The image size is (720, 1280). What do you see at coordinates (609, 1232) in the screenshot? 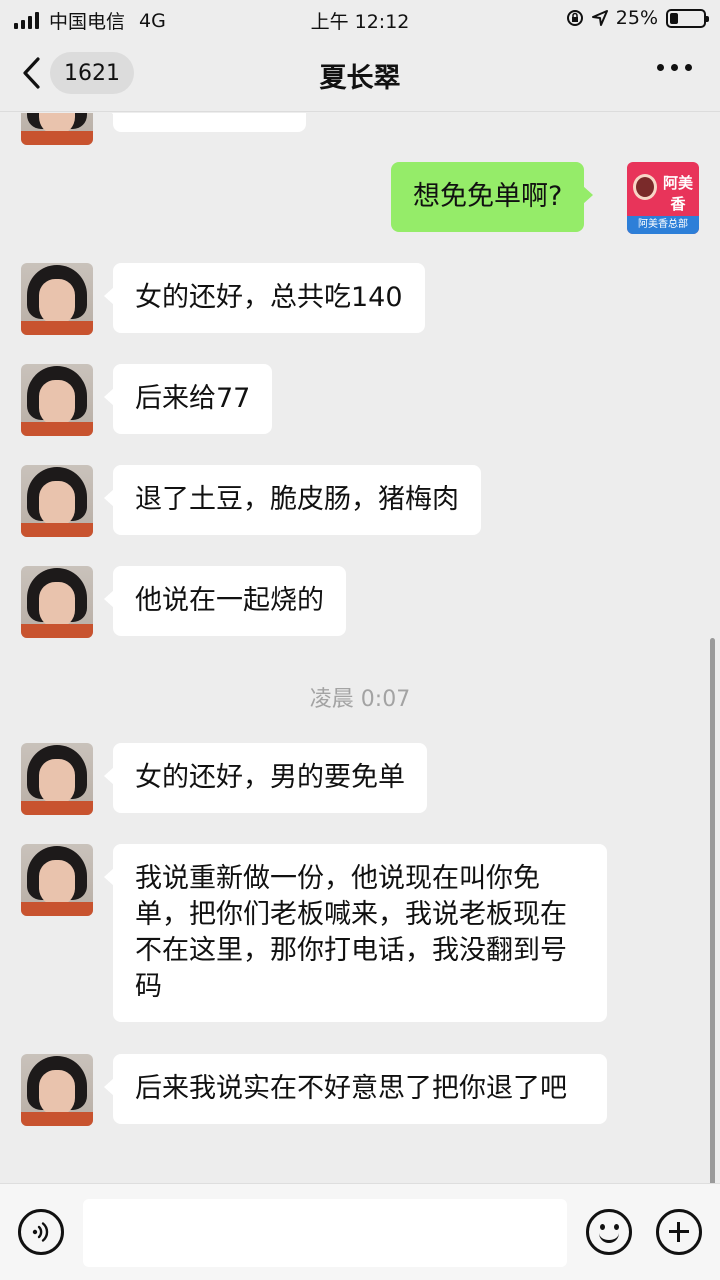
I see `emoji-icon` at bounding box center [609, 1232].